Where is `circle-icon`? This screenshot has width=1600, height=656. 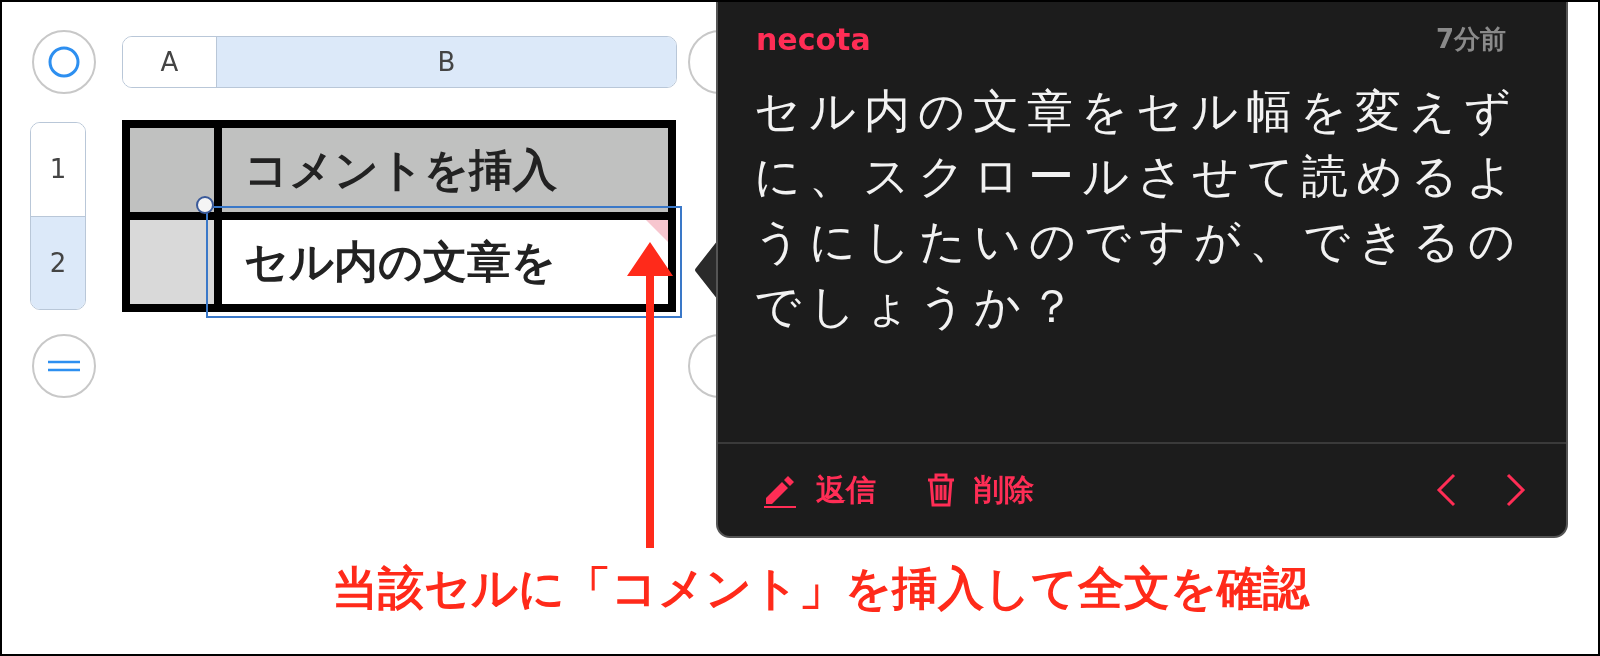
circle-icon is located at coordinates (64, 62).